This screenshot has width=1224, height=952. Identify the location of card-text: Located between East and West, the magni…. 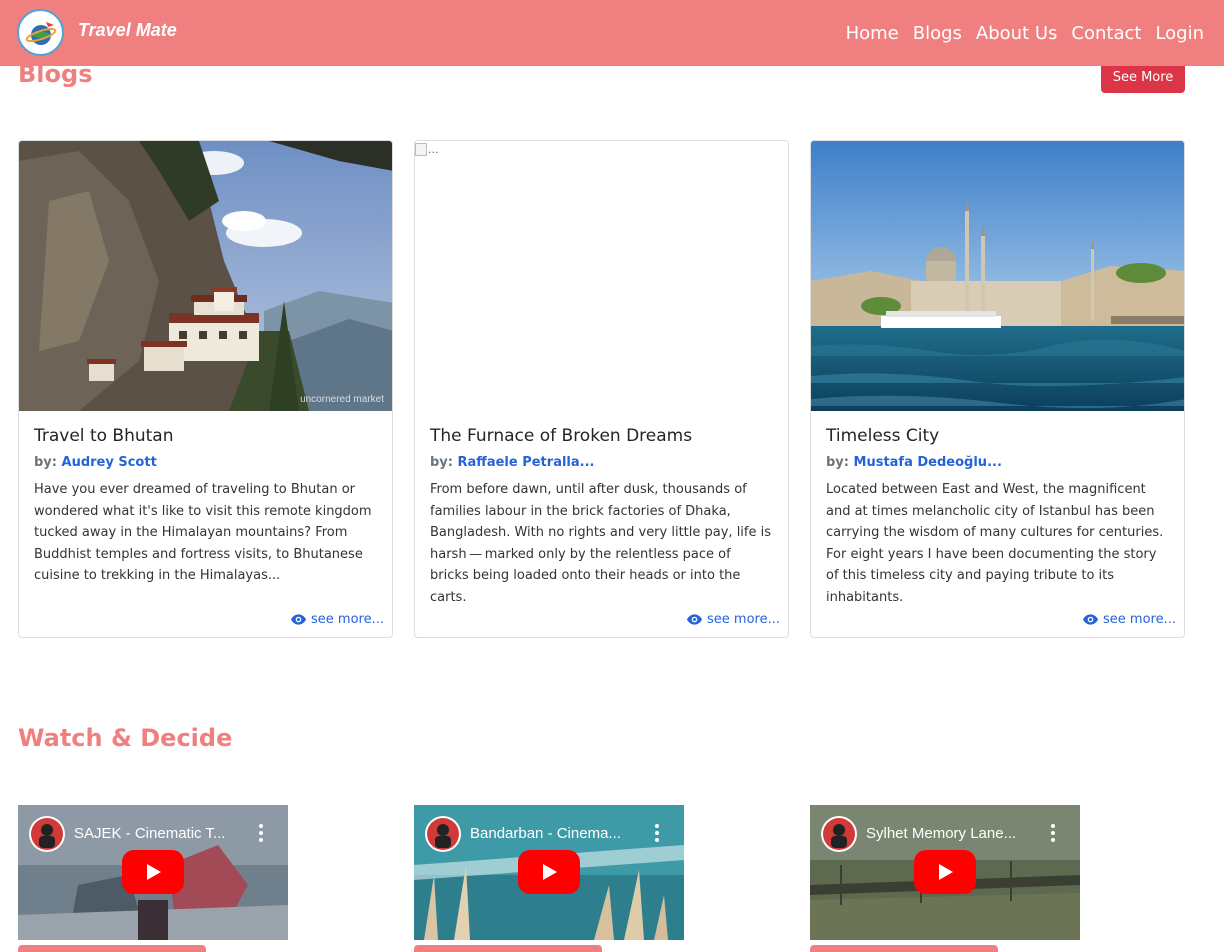
(995, 543).